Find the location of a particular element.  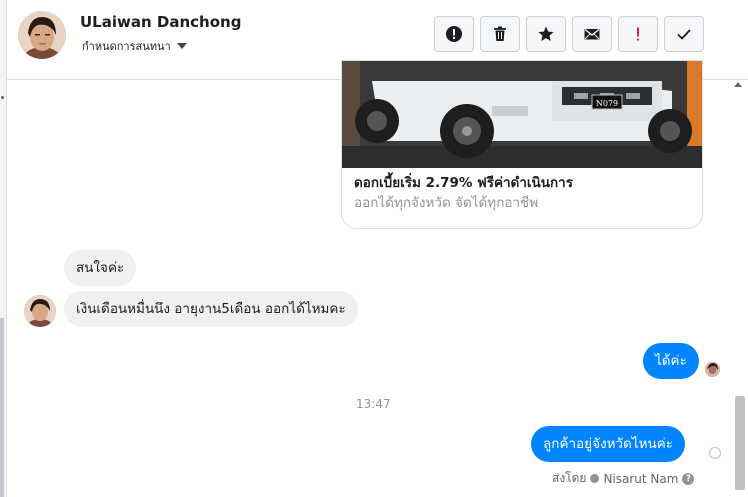

outgoing-message-bubble: ได้ค่ะ is located at coordinates (671, 361).